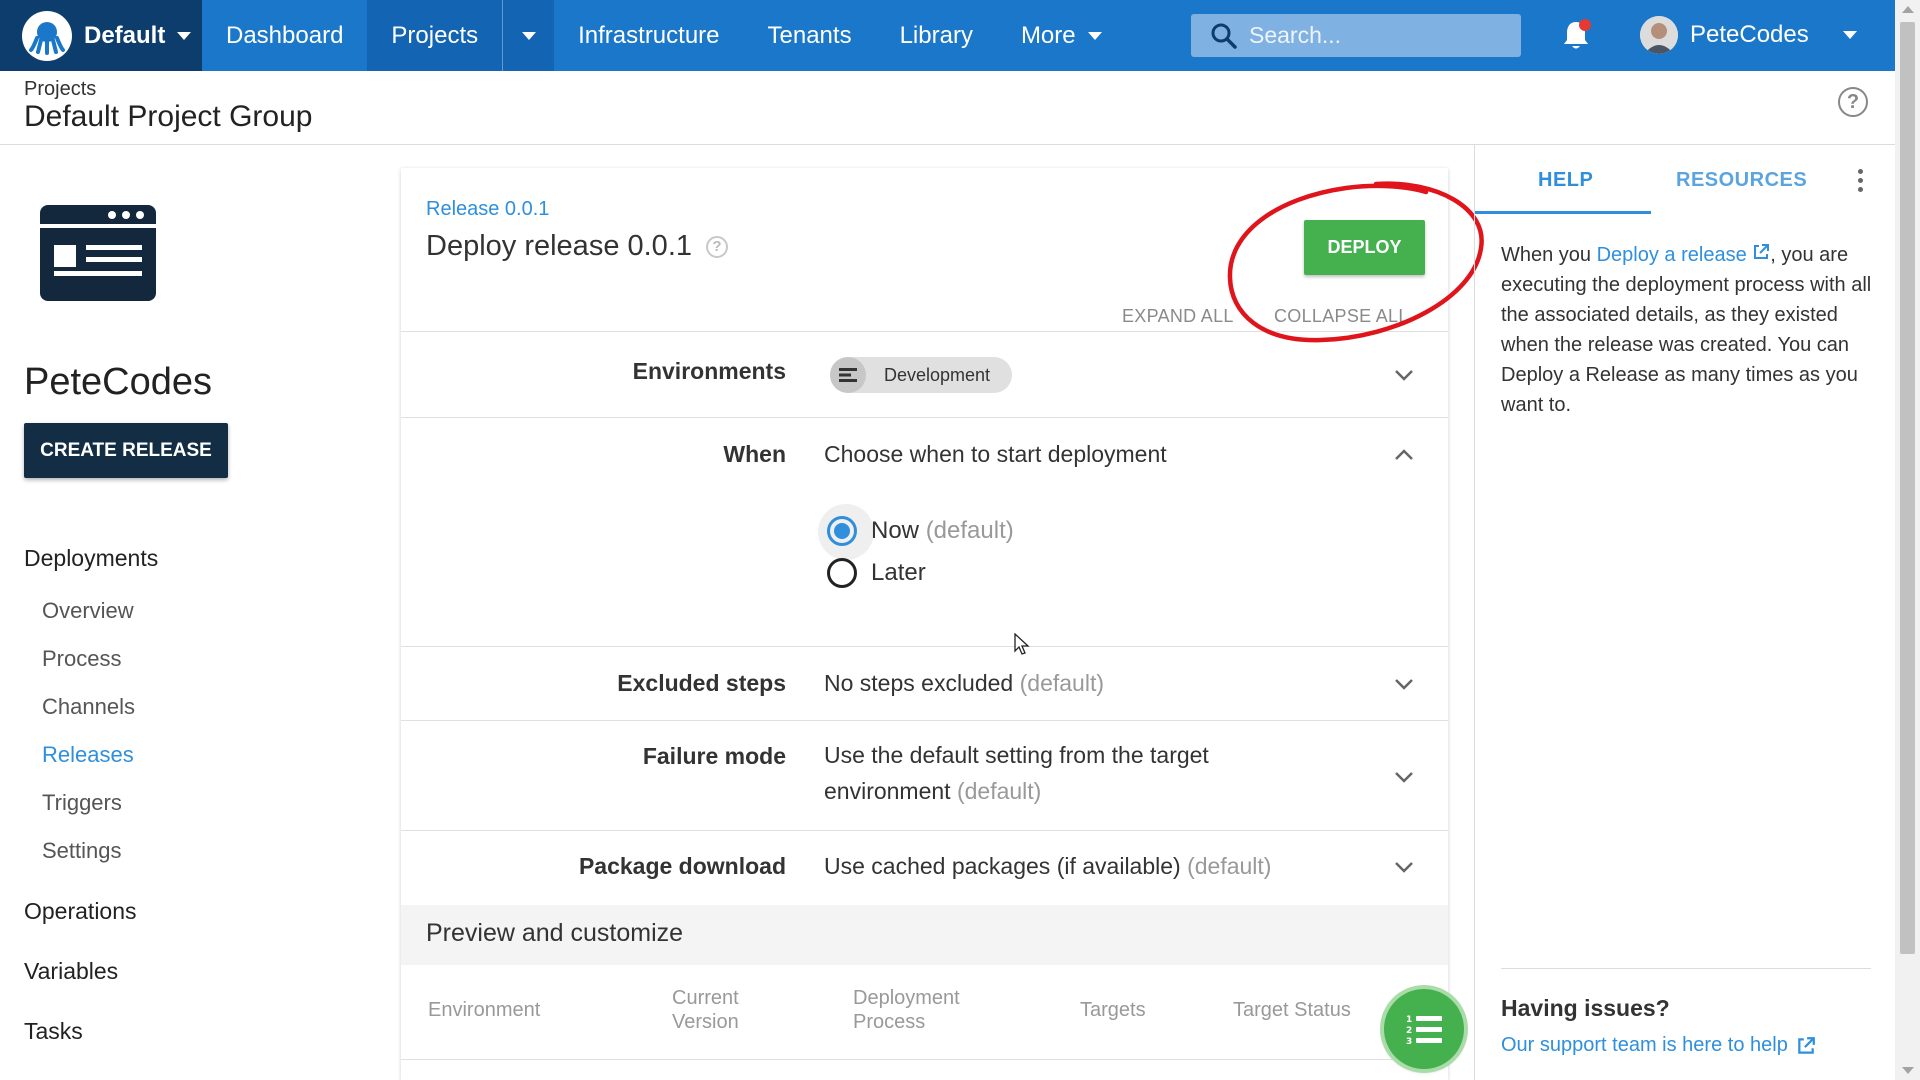  What do you see at coordinates (701, 683) in the screenshot?
I see `excluded-steps-label: Excluded steps` at bounding box center [701, 683].